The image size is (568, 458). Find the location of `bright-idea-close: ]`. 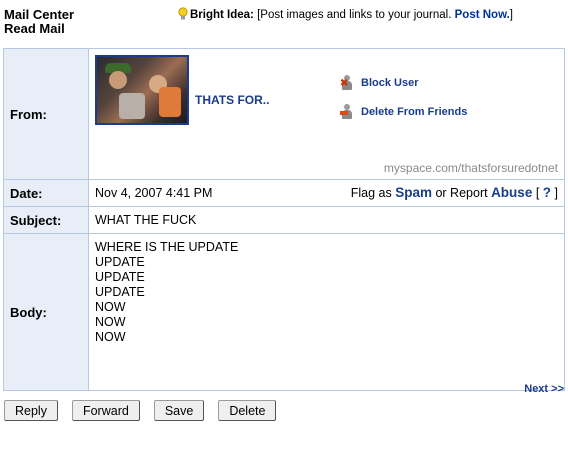

bright-idea-close: ] is located at coordinates (511, 15).